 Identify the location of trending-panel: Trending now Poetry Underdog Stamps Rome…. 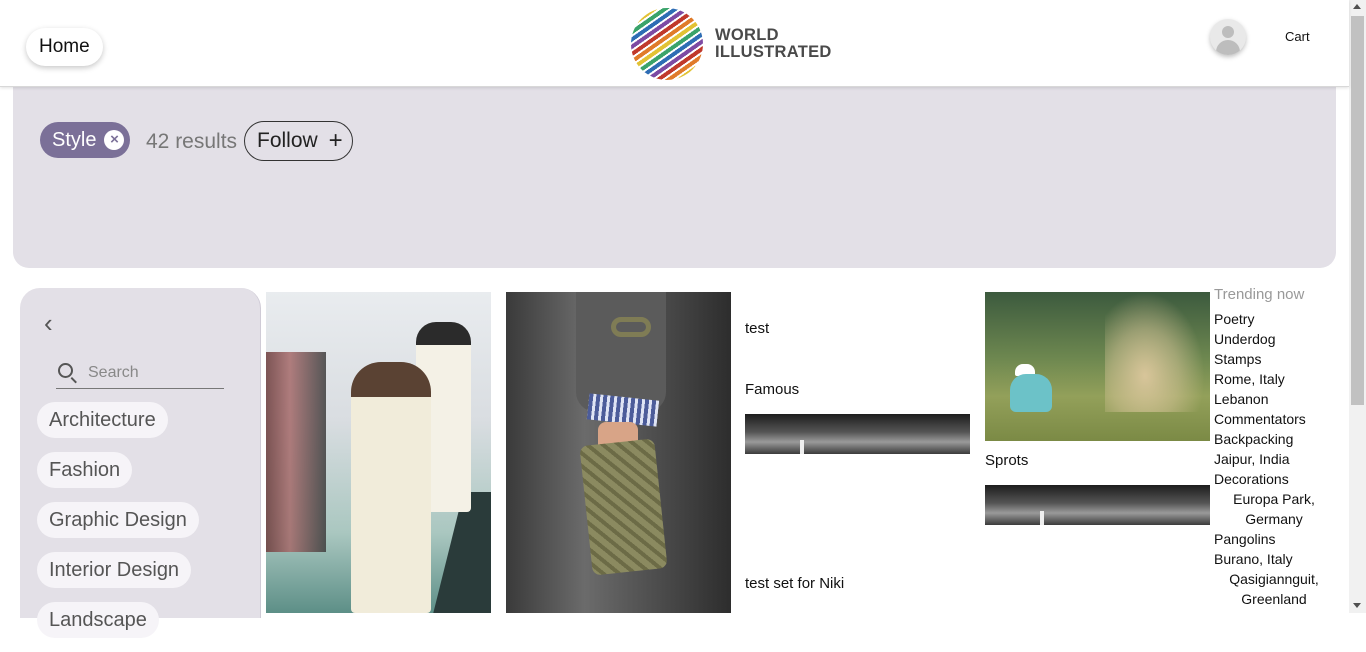
(1274, 447).